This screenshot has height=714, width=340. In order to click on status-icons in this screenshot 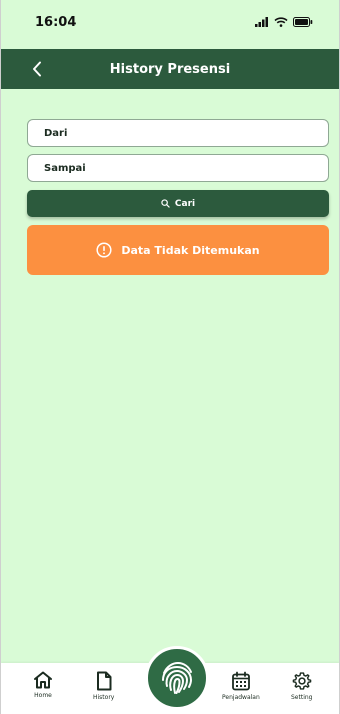, I will do `click(284, 22)`.